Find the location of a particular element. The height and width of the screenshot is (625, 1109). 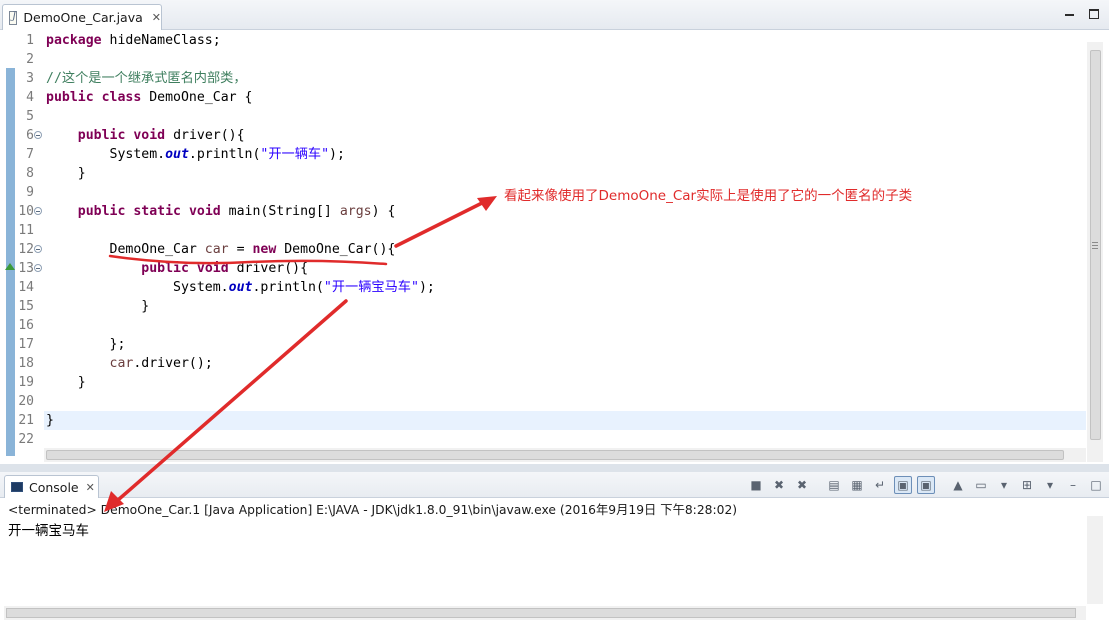

maximize-icon: □ is located at coordinates (1096, 485).